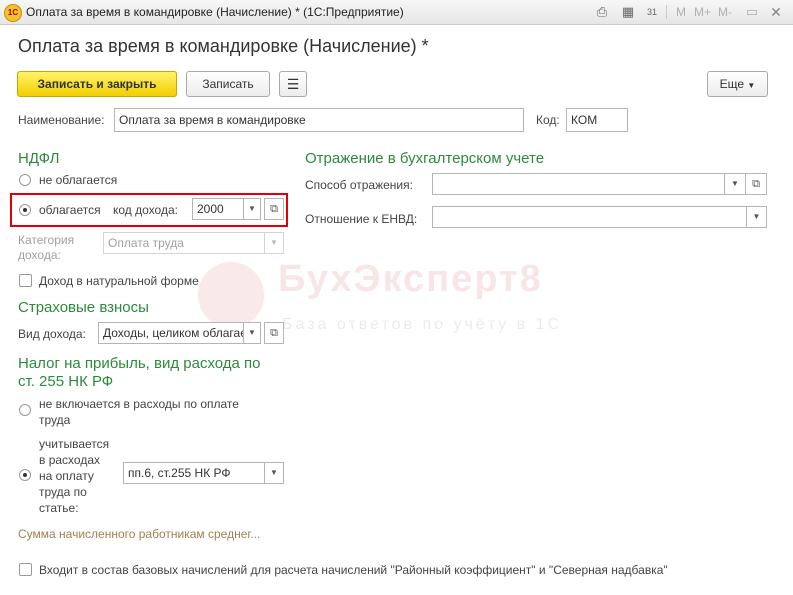 The height and width of the screenshot is (595, 793). What do you see at coordinates (119, 281) in the screenshot?
I see `in-kind-label: Доход в натуральной форме` at bounding box center [119, 281].